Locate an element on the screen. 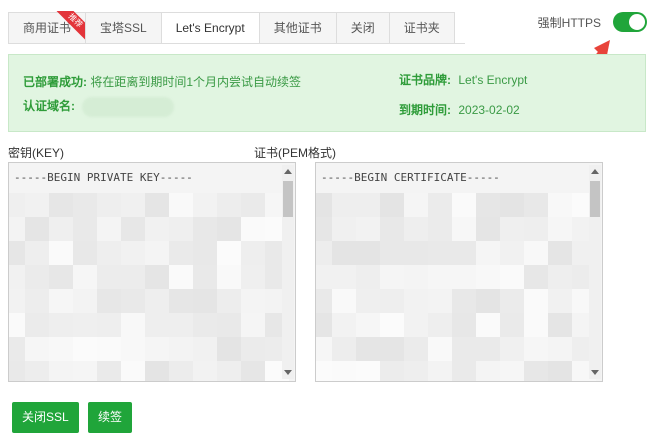 The width and height of the screenshot is (659, 441). tab-label: 关闭 is located at coordinates (362, 28).